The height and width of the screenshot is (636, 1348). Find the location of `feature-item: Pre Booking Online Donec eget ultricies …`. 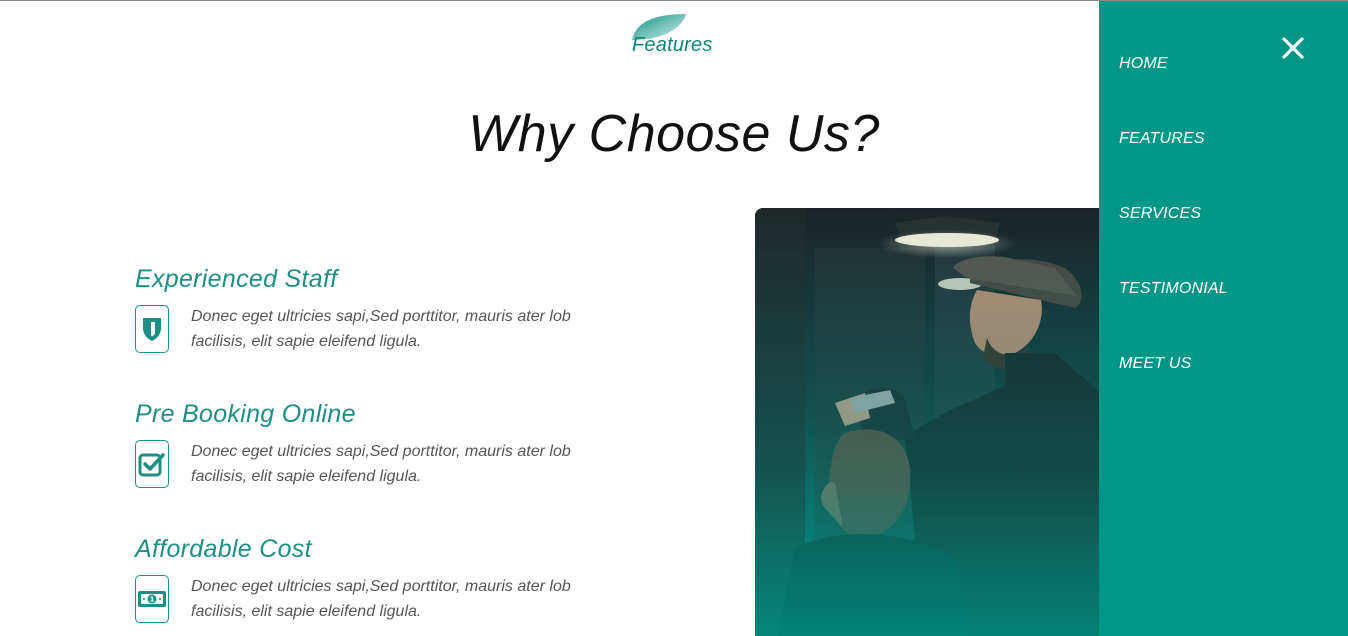

feature-item: Pre Booking Online Donec eget ultricies … is located at coordinates (395, 444).